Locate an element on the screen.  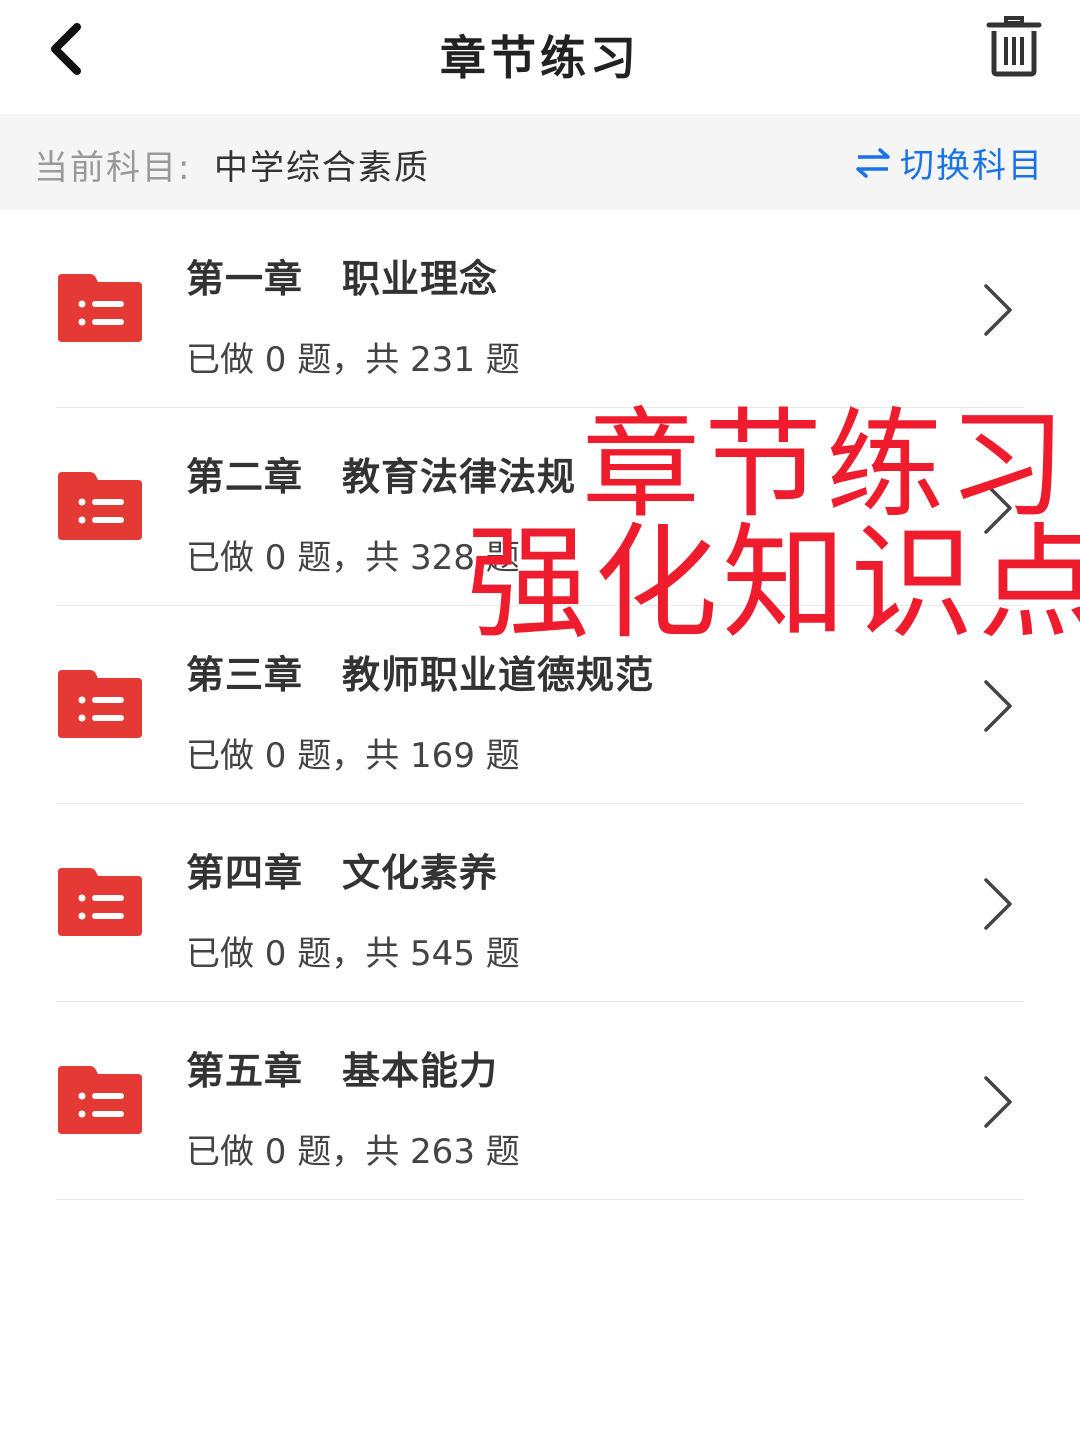
chapter-item-2: 第二章 教育法律法规 已做 0 题，共 328 题 is located at coordinates (540, 507).